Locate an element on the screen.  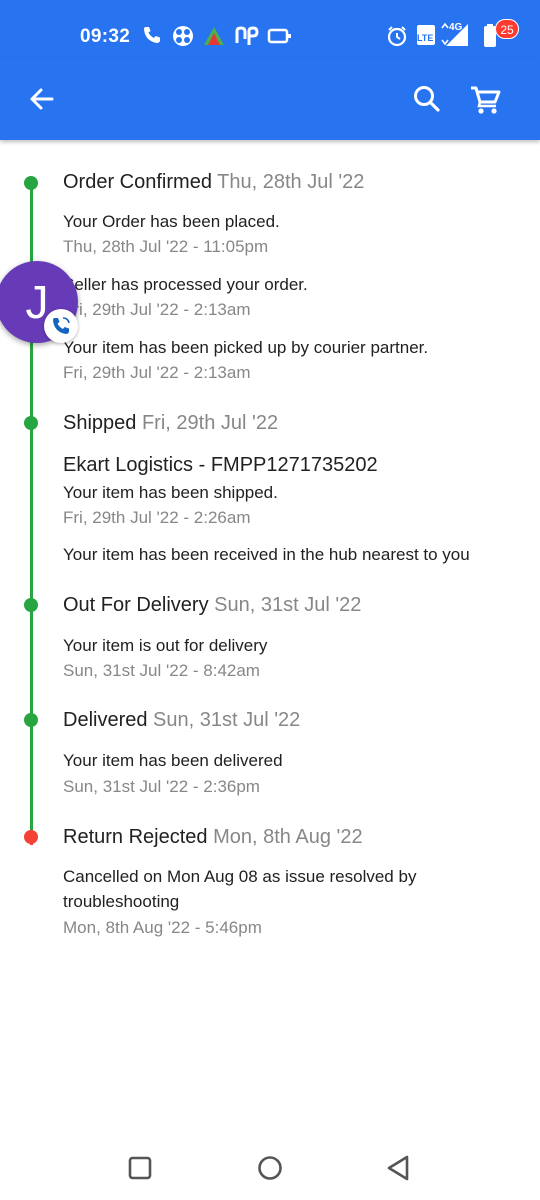
event-time: Sun, 31st Jul '22 - 2:36pm is located at coordinates (161, 786).